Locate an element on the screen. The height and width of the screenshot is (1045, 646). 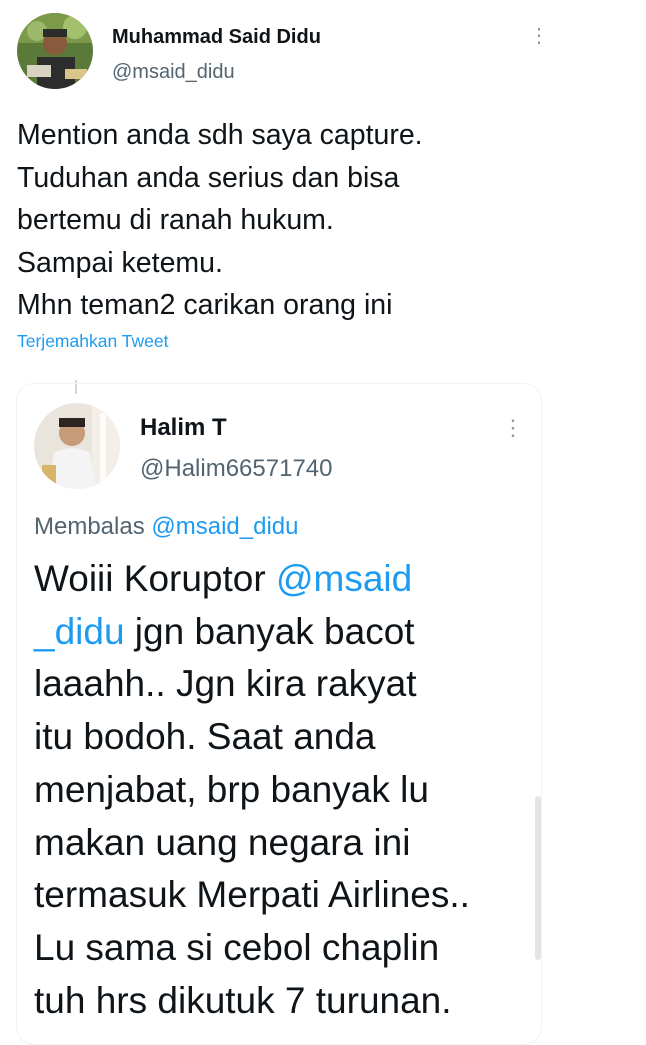
quoted-text-line: Lu sama si cebol chaplin is located at coordinates (237, 947).